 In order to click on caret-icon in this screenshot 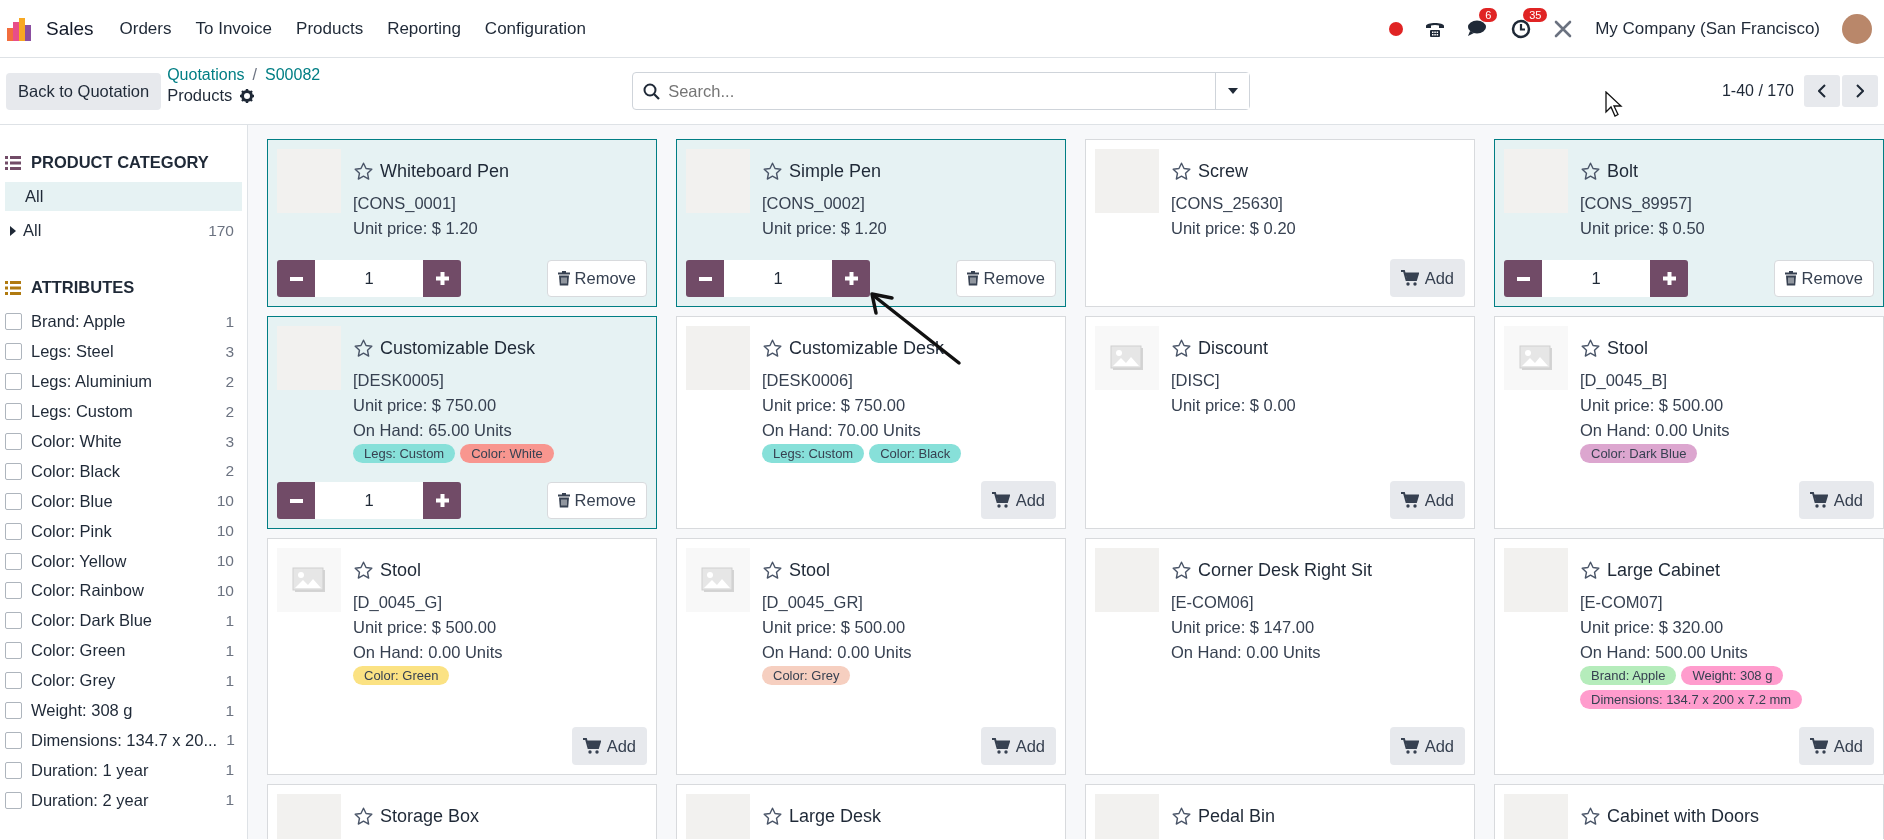, I will do `click(13, 230)`.